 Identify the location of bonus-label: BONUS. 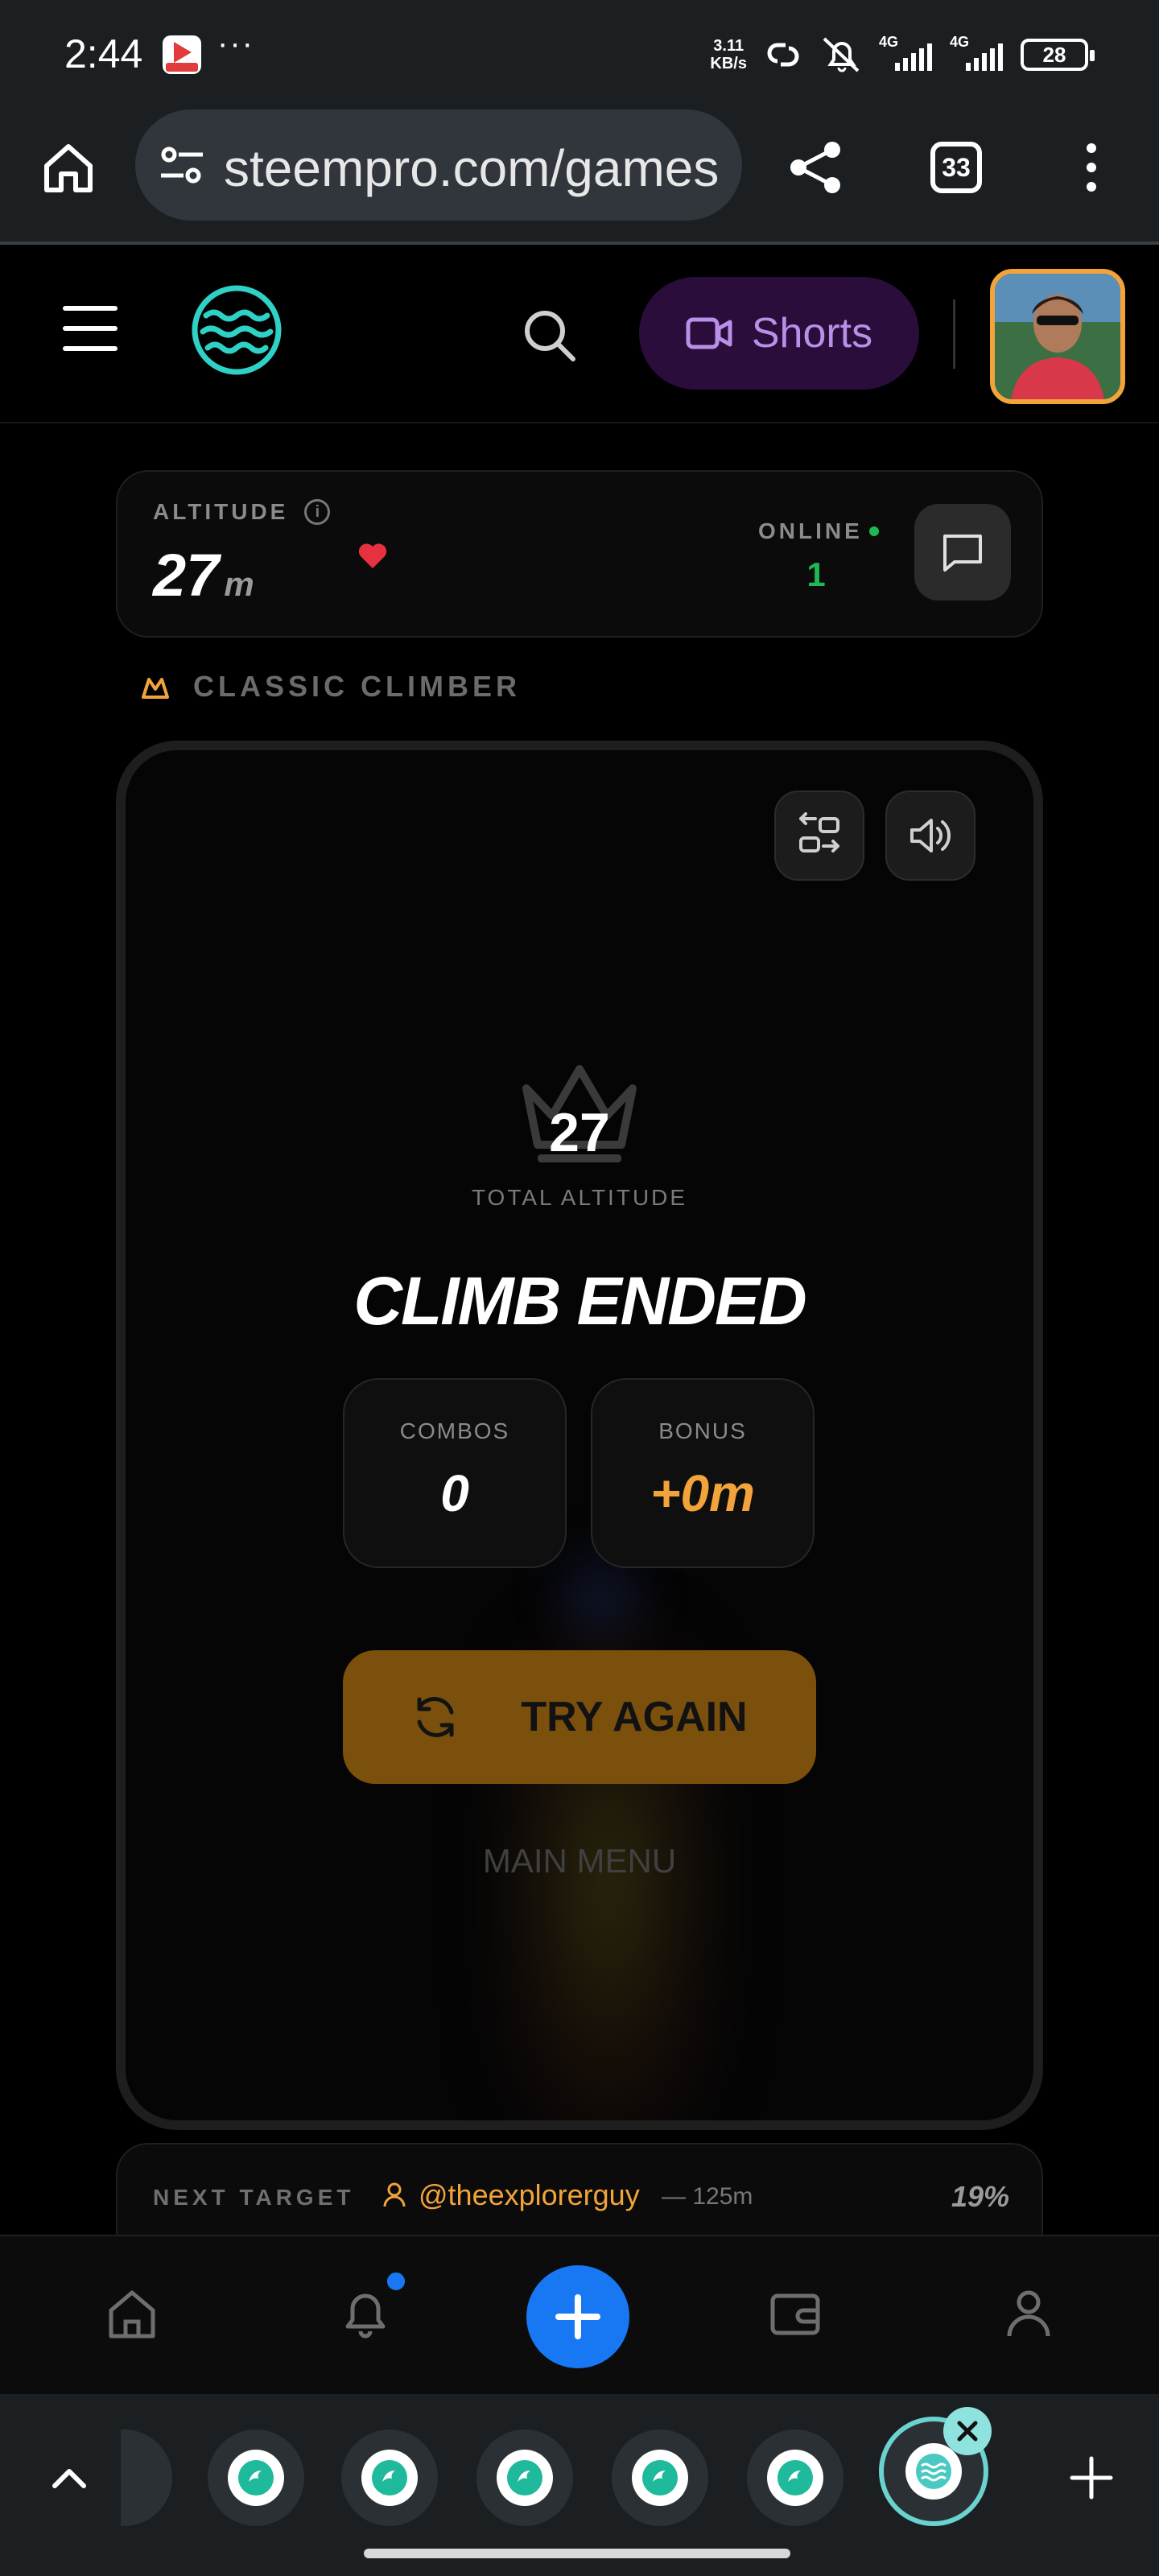
(702, 1430).